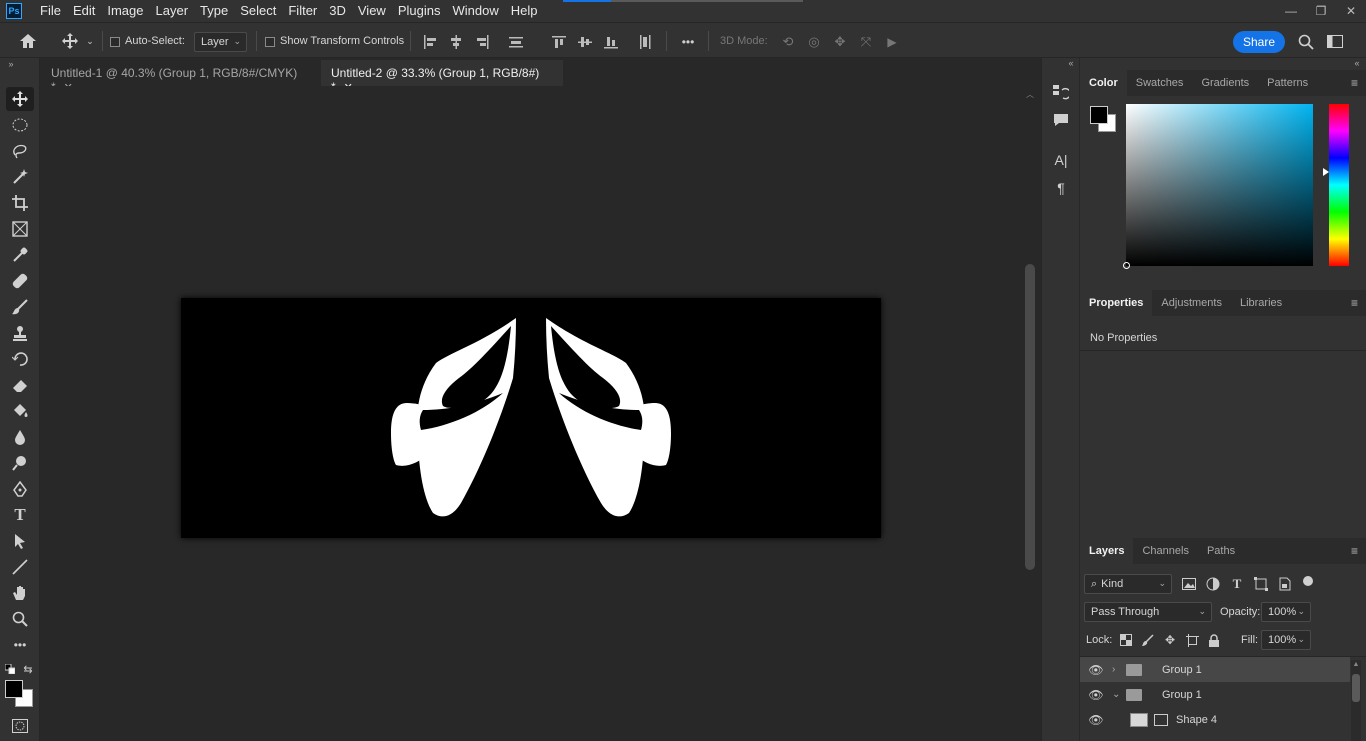 This screenshot has height=741, width=1366. Describe the element at coordinates (1261, 303) in the screenshot. I see `tab-libraries: Libraries` at that location.